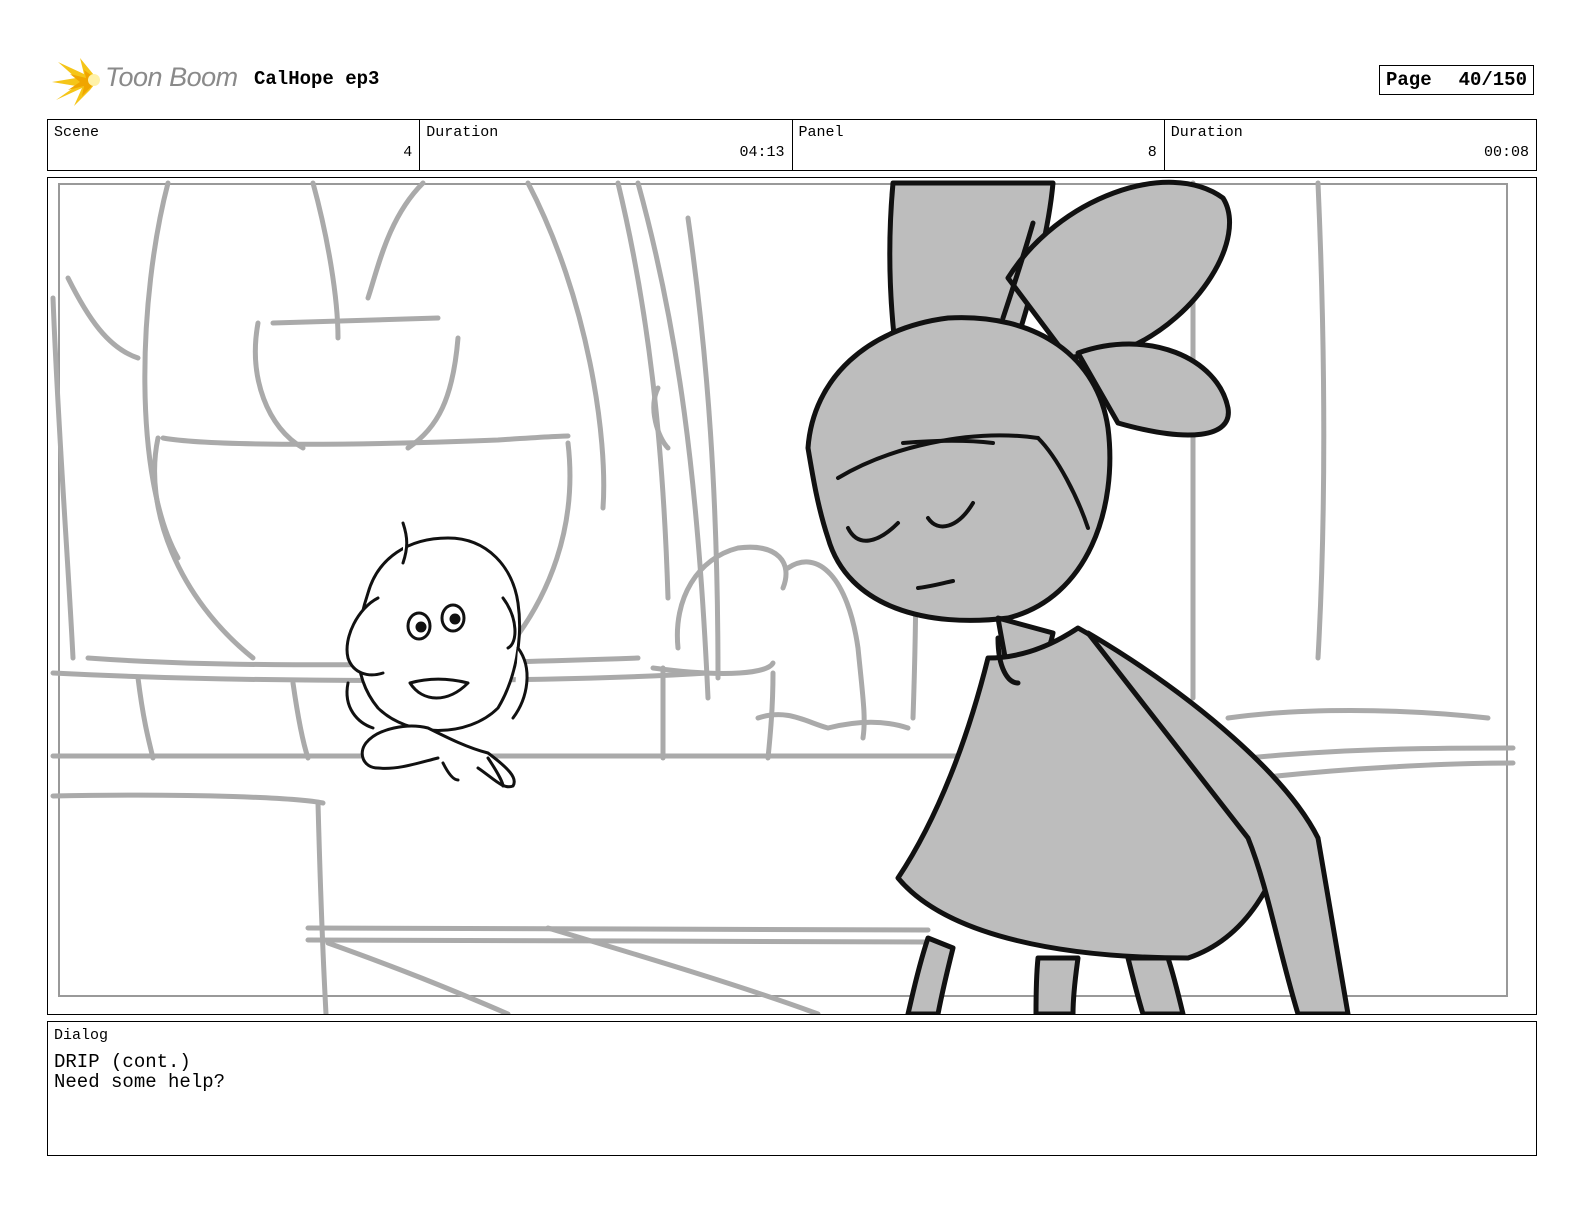 Image resolution: width=1584 pixels, height=1224 pixels. Describe the element at coordinates (408, 152) in the screenshot. I see `scene-value: 4` at that location.